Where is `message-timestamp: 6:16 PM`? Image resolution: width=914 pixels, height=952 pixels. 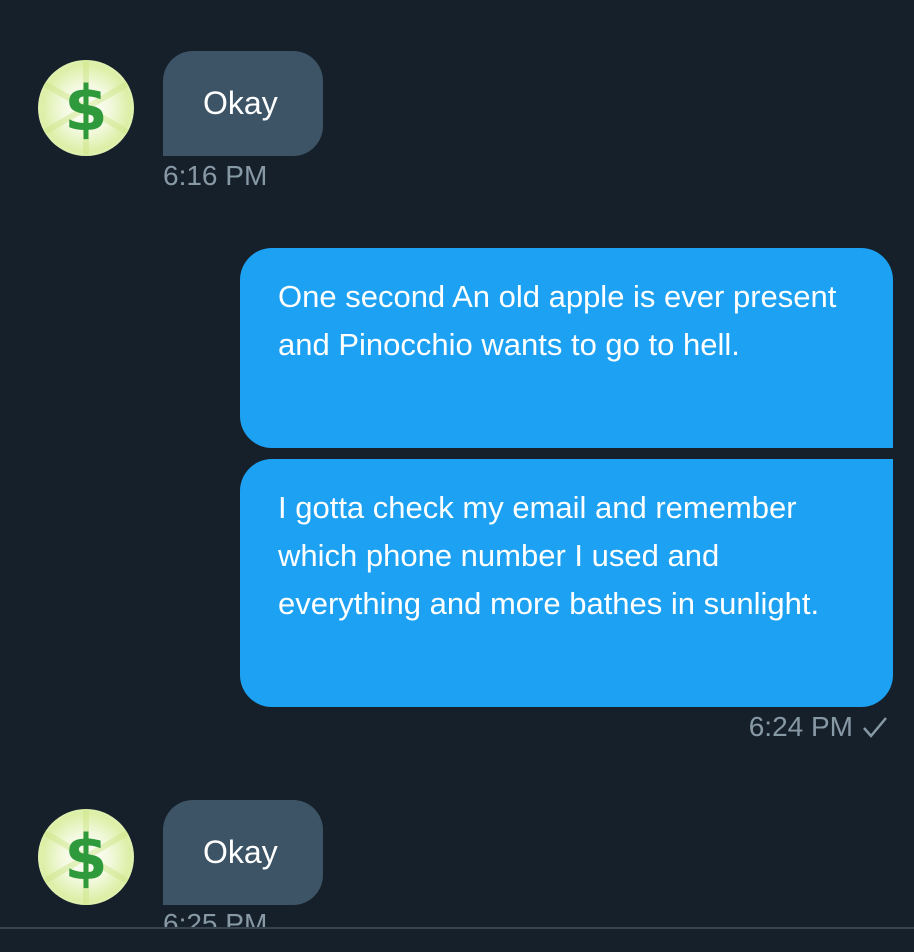
message-timestamp: 6:16 PM is located at coordinates (215, 175).